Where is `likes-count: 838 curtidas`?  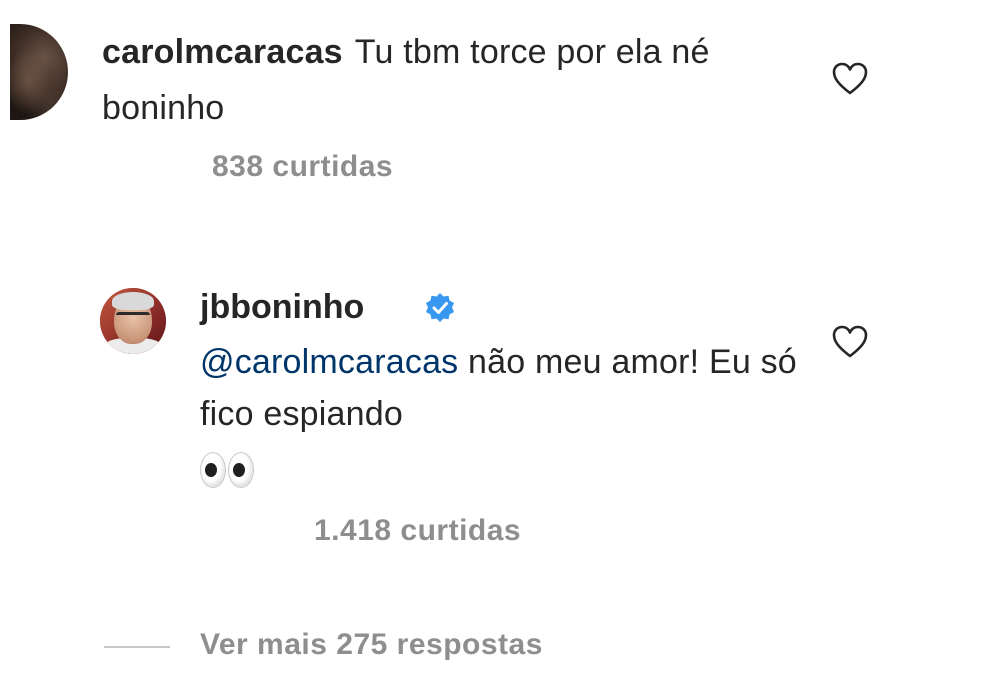 likes-count: 838 curtidas is located at coordinates (302, 167).